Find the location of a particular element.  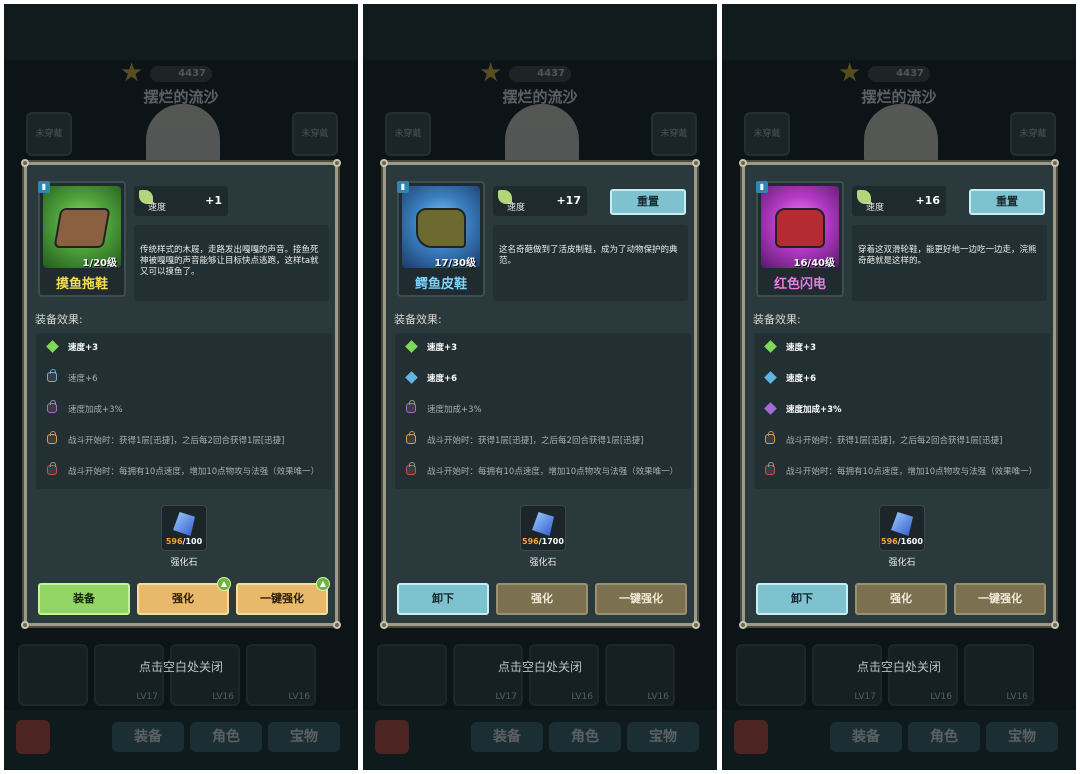

red-lock-icon is located at coordinates (770, 468).